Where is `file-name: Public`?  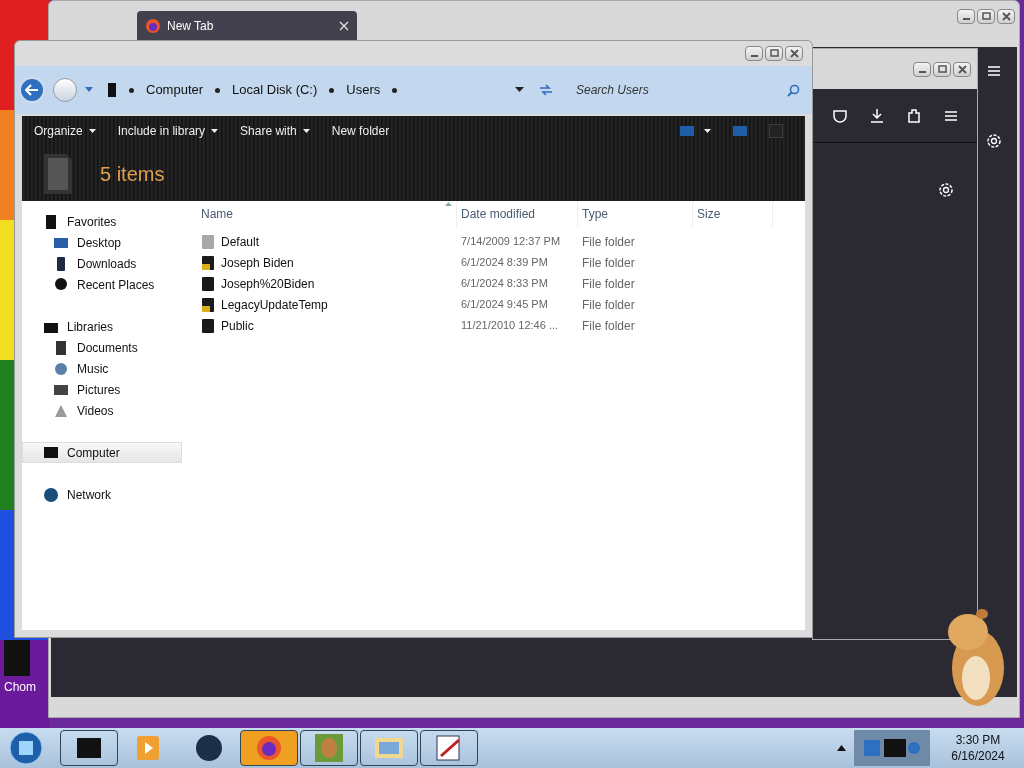
file-name: Public is located at coordinates (237, 325).